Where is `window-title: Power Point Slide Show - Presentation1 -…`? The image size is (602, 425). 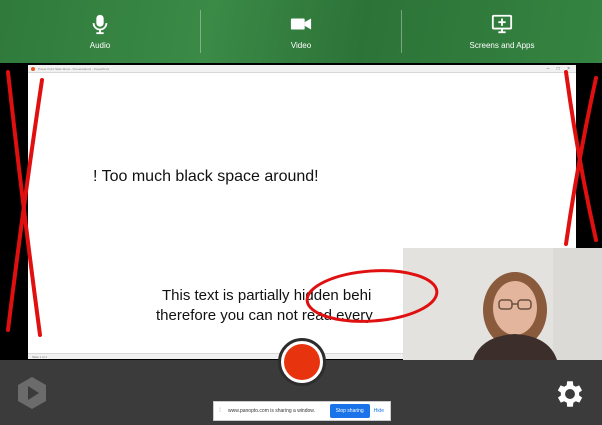 window-title: Power Point Slide Show - Presentation1 -… is located at coordinates (74, 69).